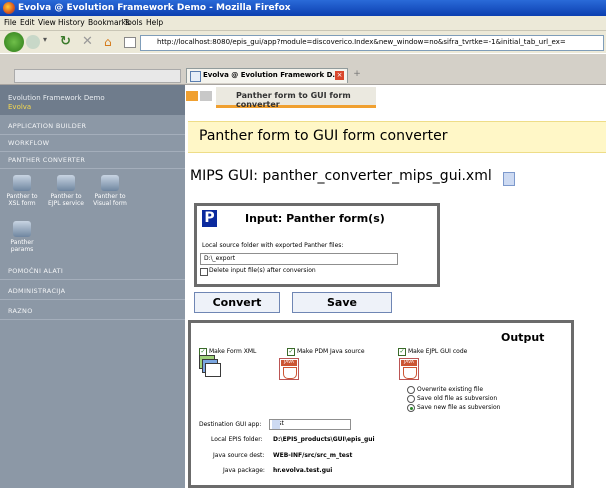  Describe the element at coordinates (87, 41) in the screenshot. I see `stop-icon: ✕` at that location.